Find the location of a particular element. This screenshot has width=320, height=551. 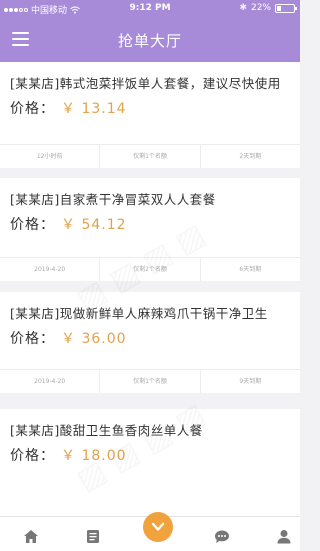

price-row: 价格： ￥ 36.00 is located at coordinates (68, 338).